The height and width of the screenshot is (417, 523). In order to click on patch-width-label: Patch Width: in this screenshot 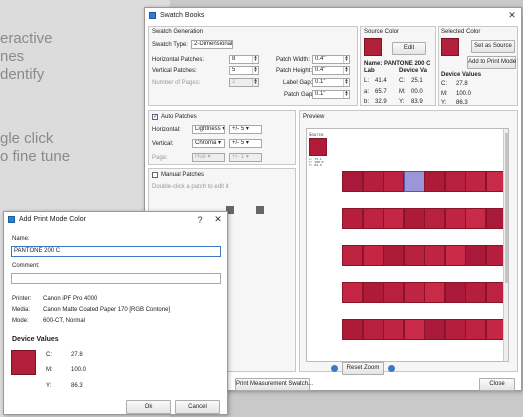, I will do `click(293, 60)`.